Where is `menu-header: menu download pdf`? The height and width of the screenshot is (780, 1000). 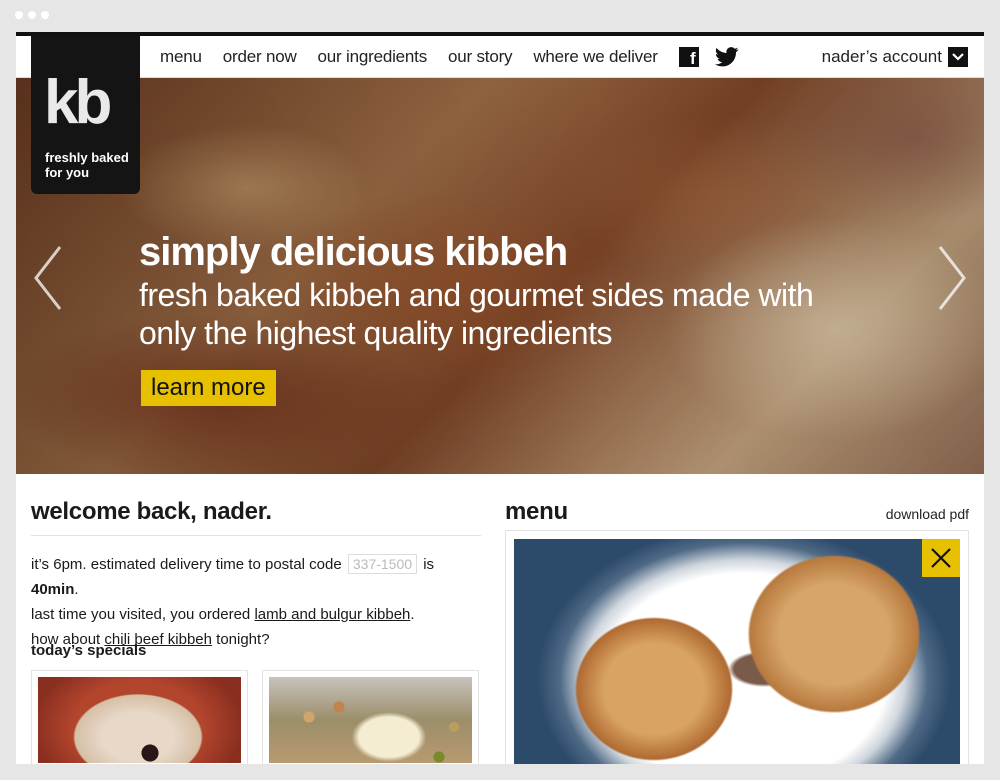 menu-header: menu download pdf is located at coordinates (737, 512).